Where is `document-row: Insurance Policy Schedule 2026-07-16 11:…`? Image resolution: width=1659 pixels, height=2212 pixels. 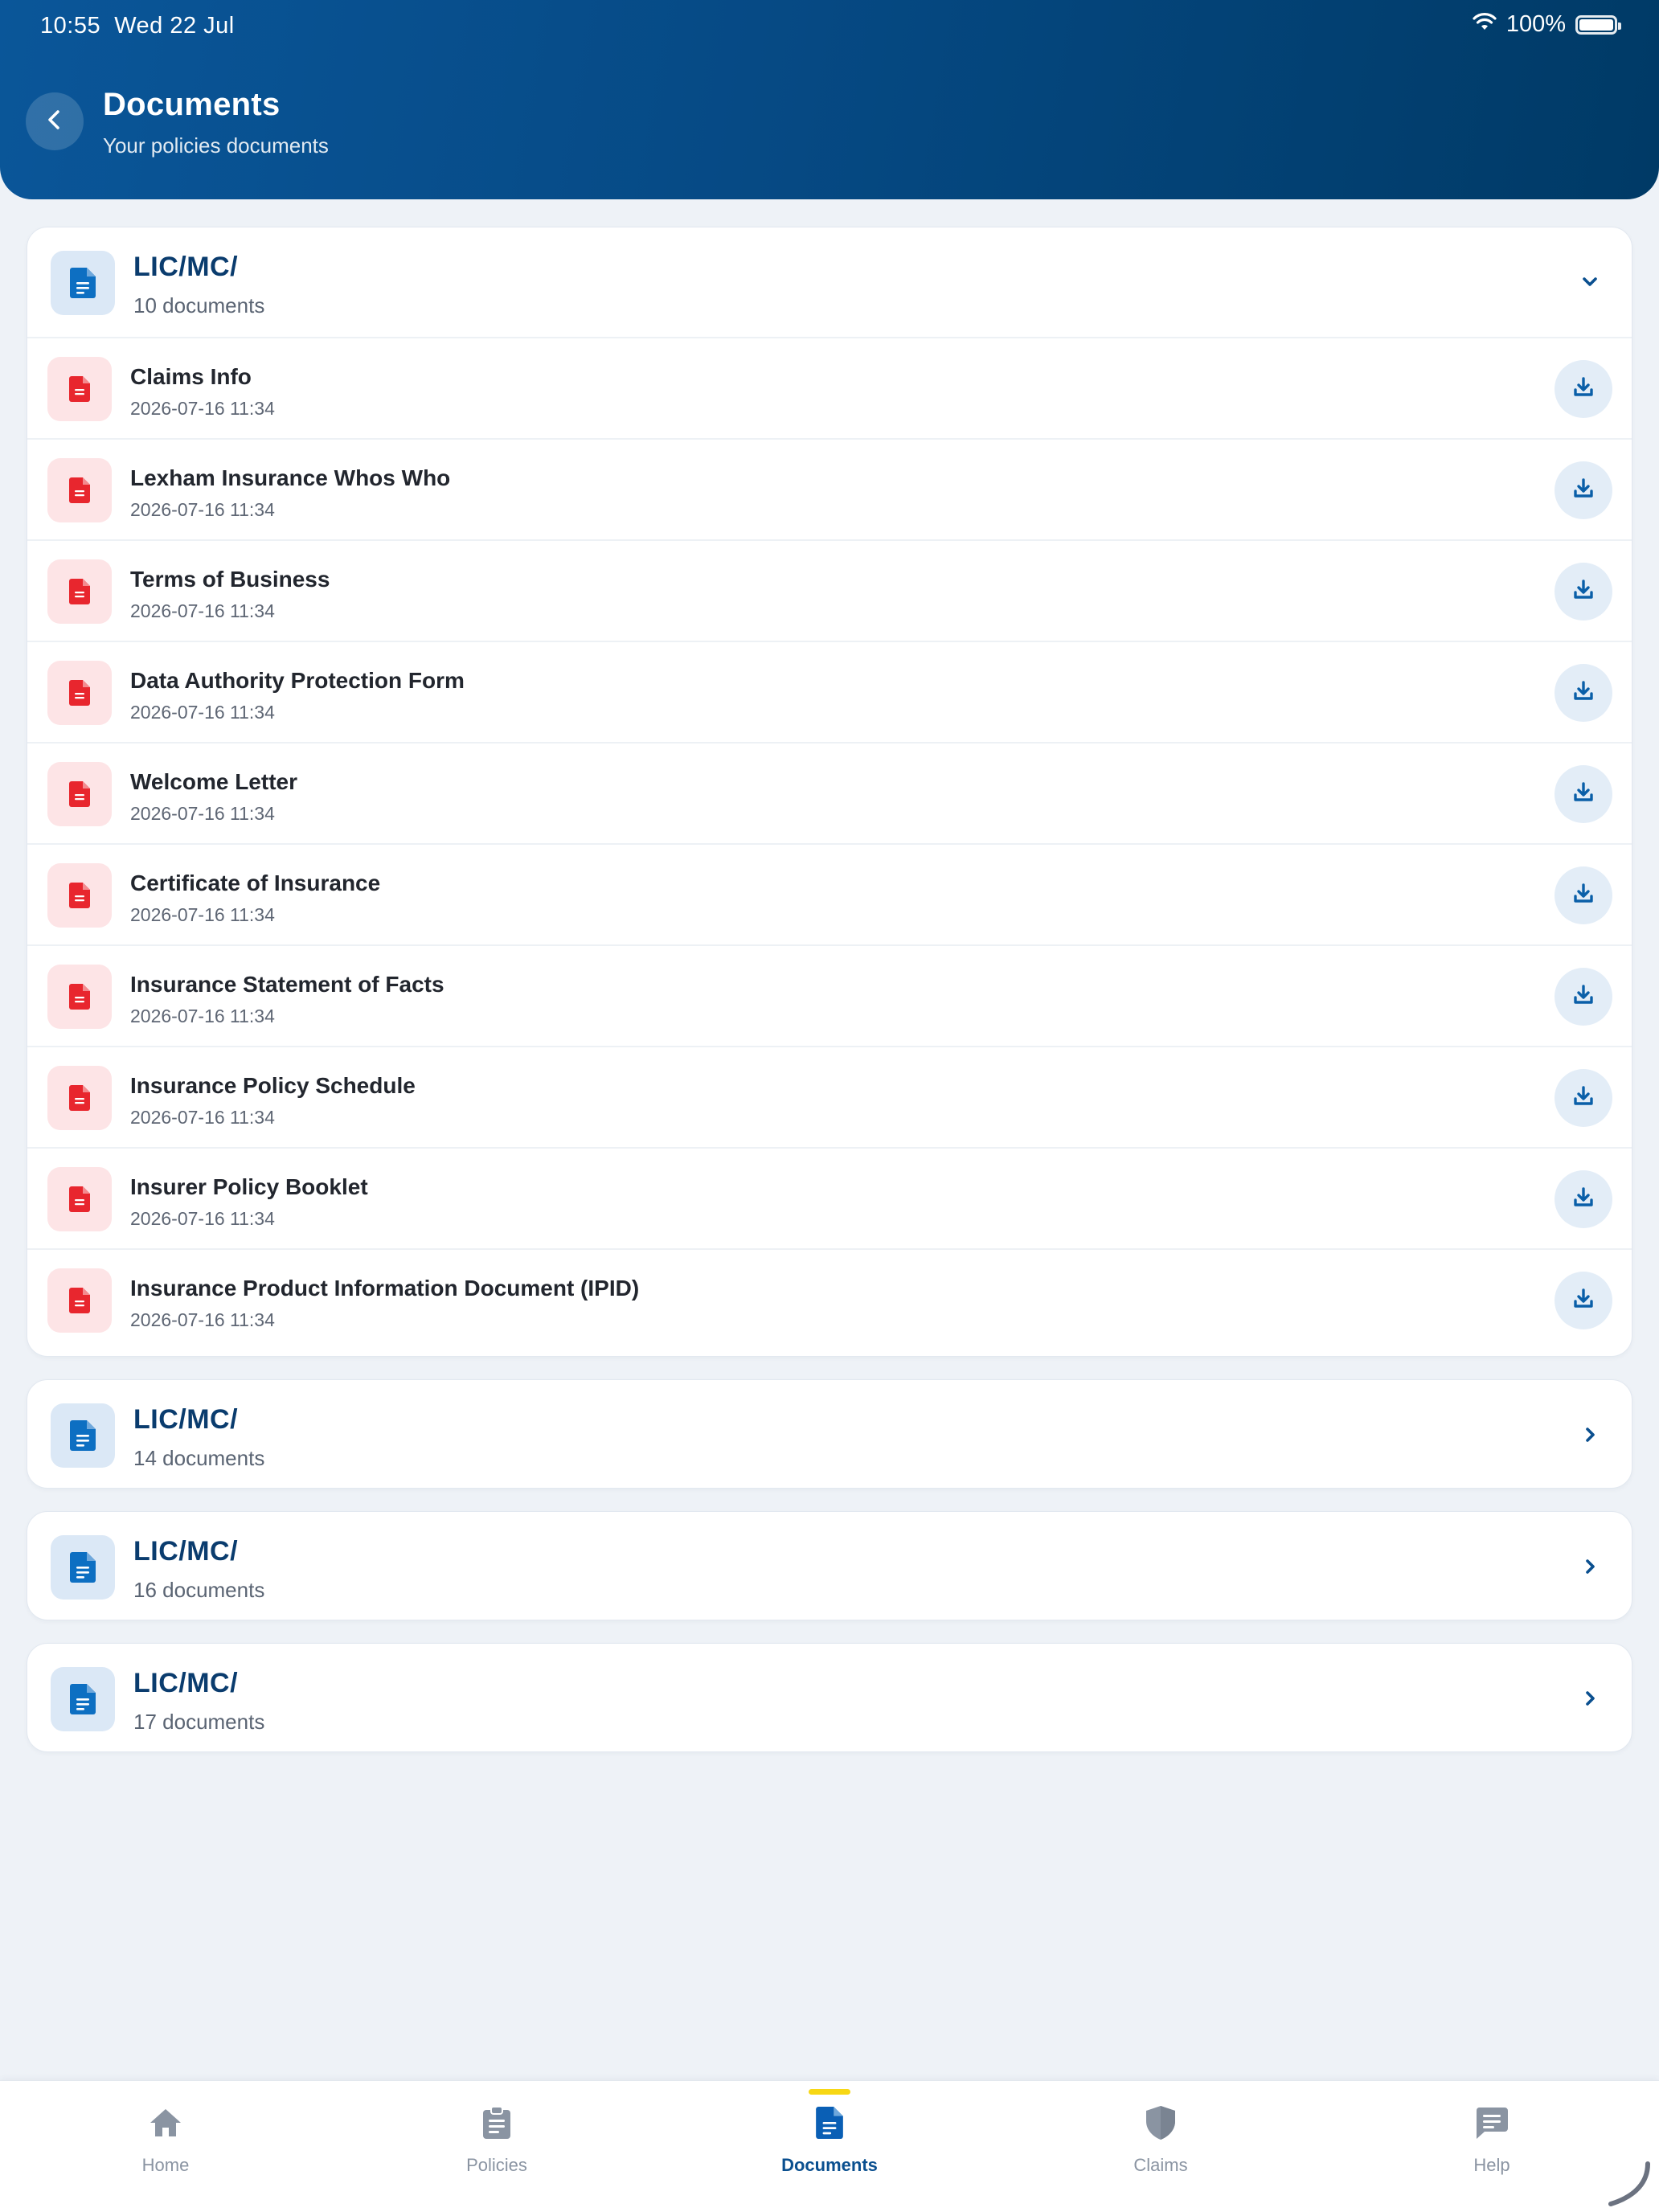
document-row: Insurance Policy Schedule 2026-07-16 11:… is located at coordinates (829, 1096).